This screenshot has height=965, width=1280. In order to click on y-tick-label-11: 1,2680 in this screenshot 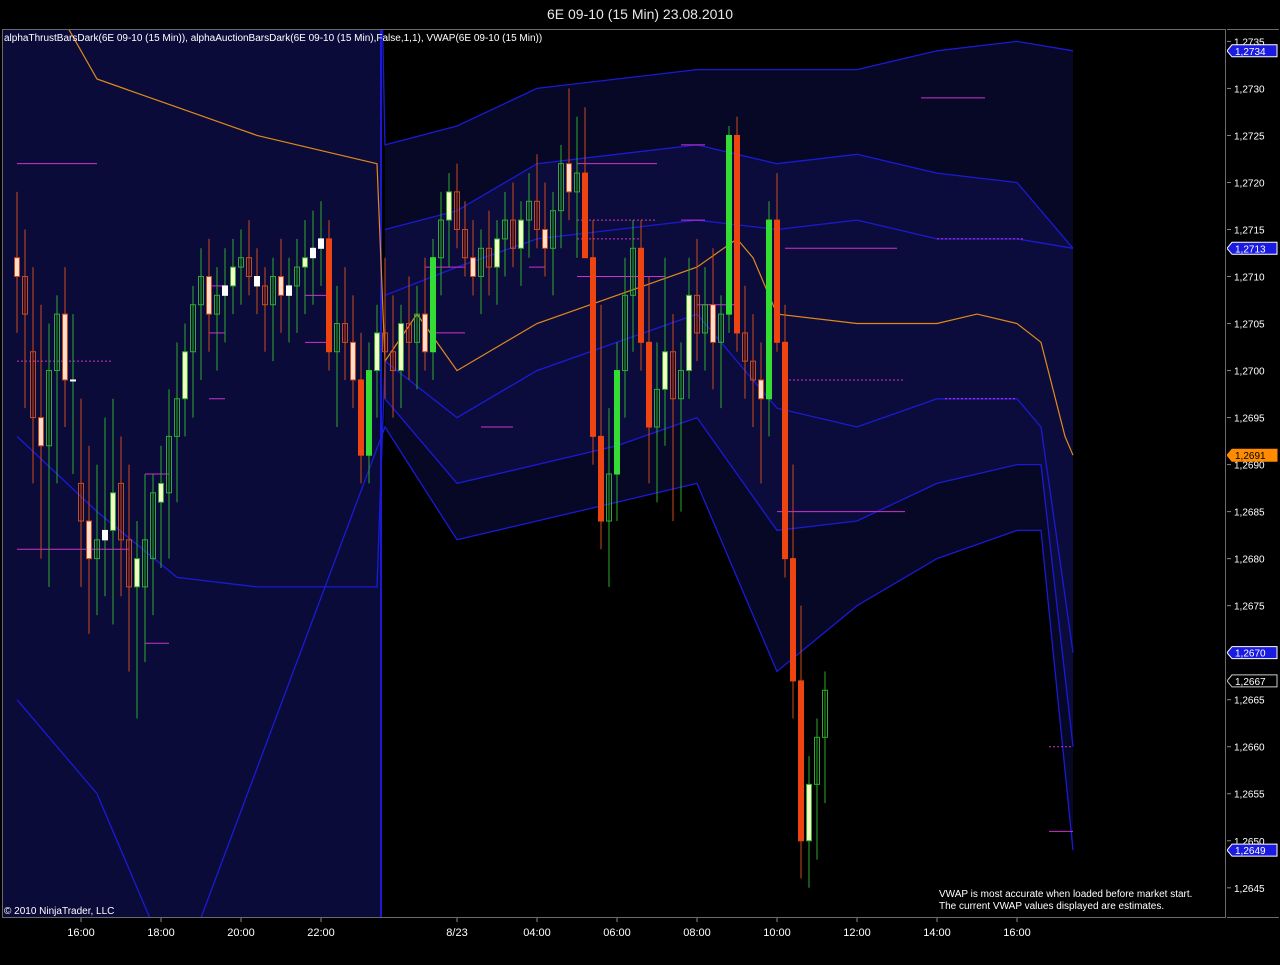, I will do `click(1249, 560)`.